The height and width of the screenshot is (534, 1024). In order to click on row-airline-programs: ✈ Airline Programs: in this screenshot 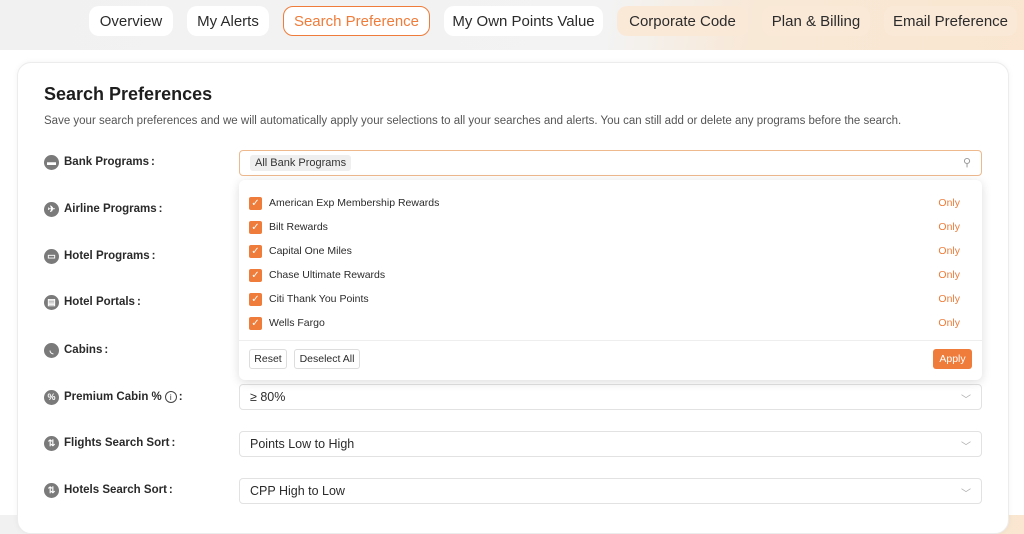, I will do `click(103, 209)`.